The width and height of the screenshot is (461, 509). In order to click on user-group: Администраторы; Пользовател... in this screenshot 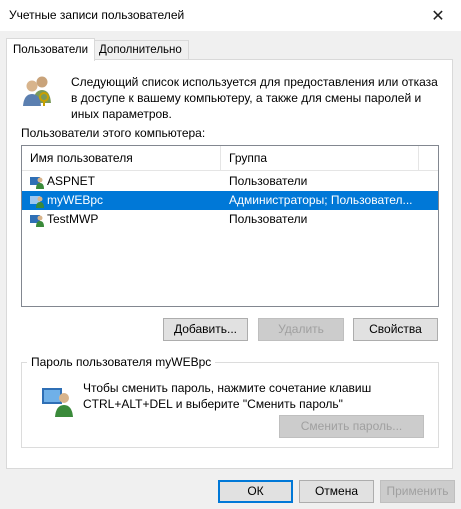, I will do `click(321, 200)`.